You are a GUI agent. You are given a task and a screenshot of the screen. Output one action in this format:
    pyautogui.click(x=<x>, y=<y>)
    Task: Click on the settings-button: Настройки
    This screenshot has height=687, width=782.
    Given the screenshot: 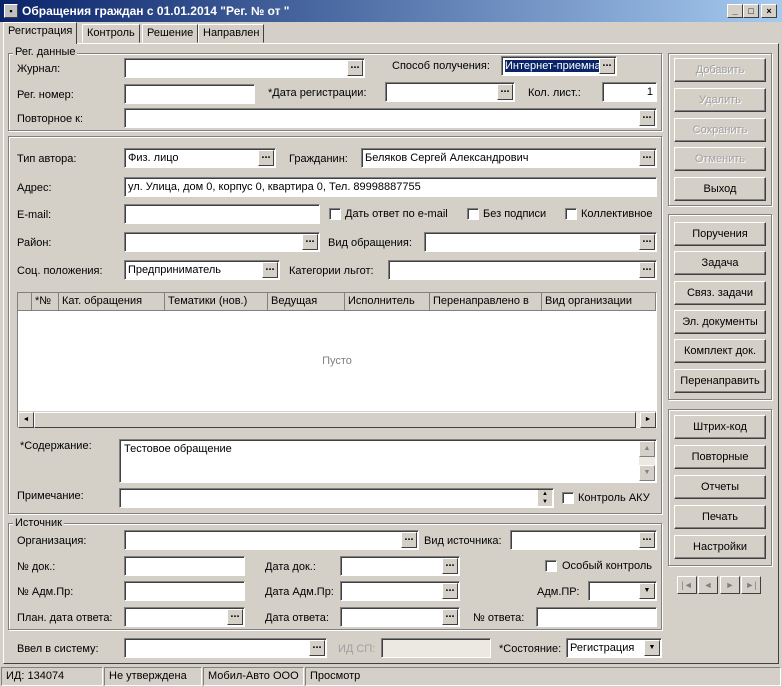 What is the action you would take?
    pyautogui.click(x=720, y=547)
    